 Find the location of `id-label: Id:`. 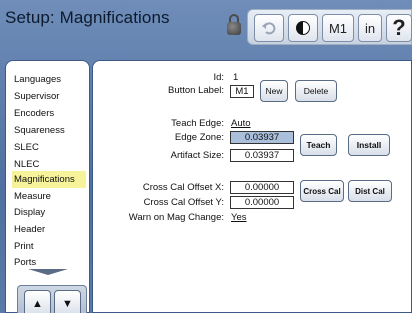

id-label: Id: is located at coordinates (218, 77).